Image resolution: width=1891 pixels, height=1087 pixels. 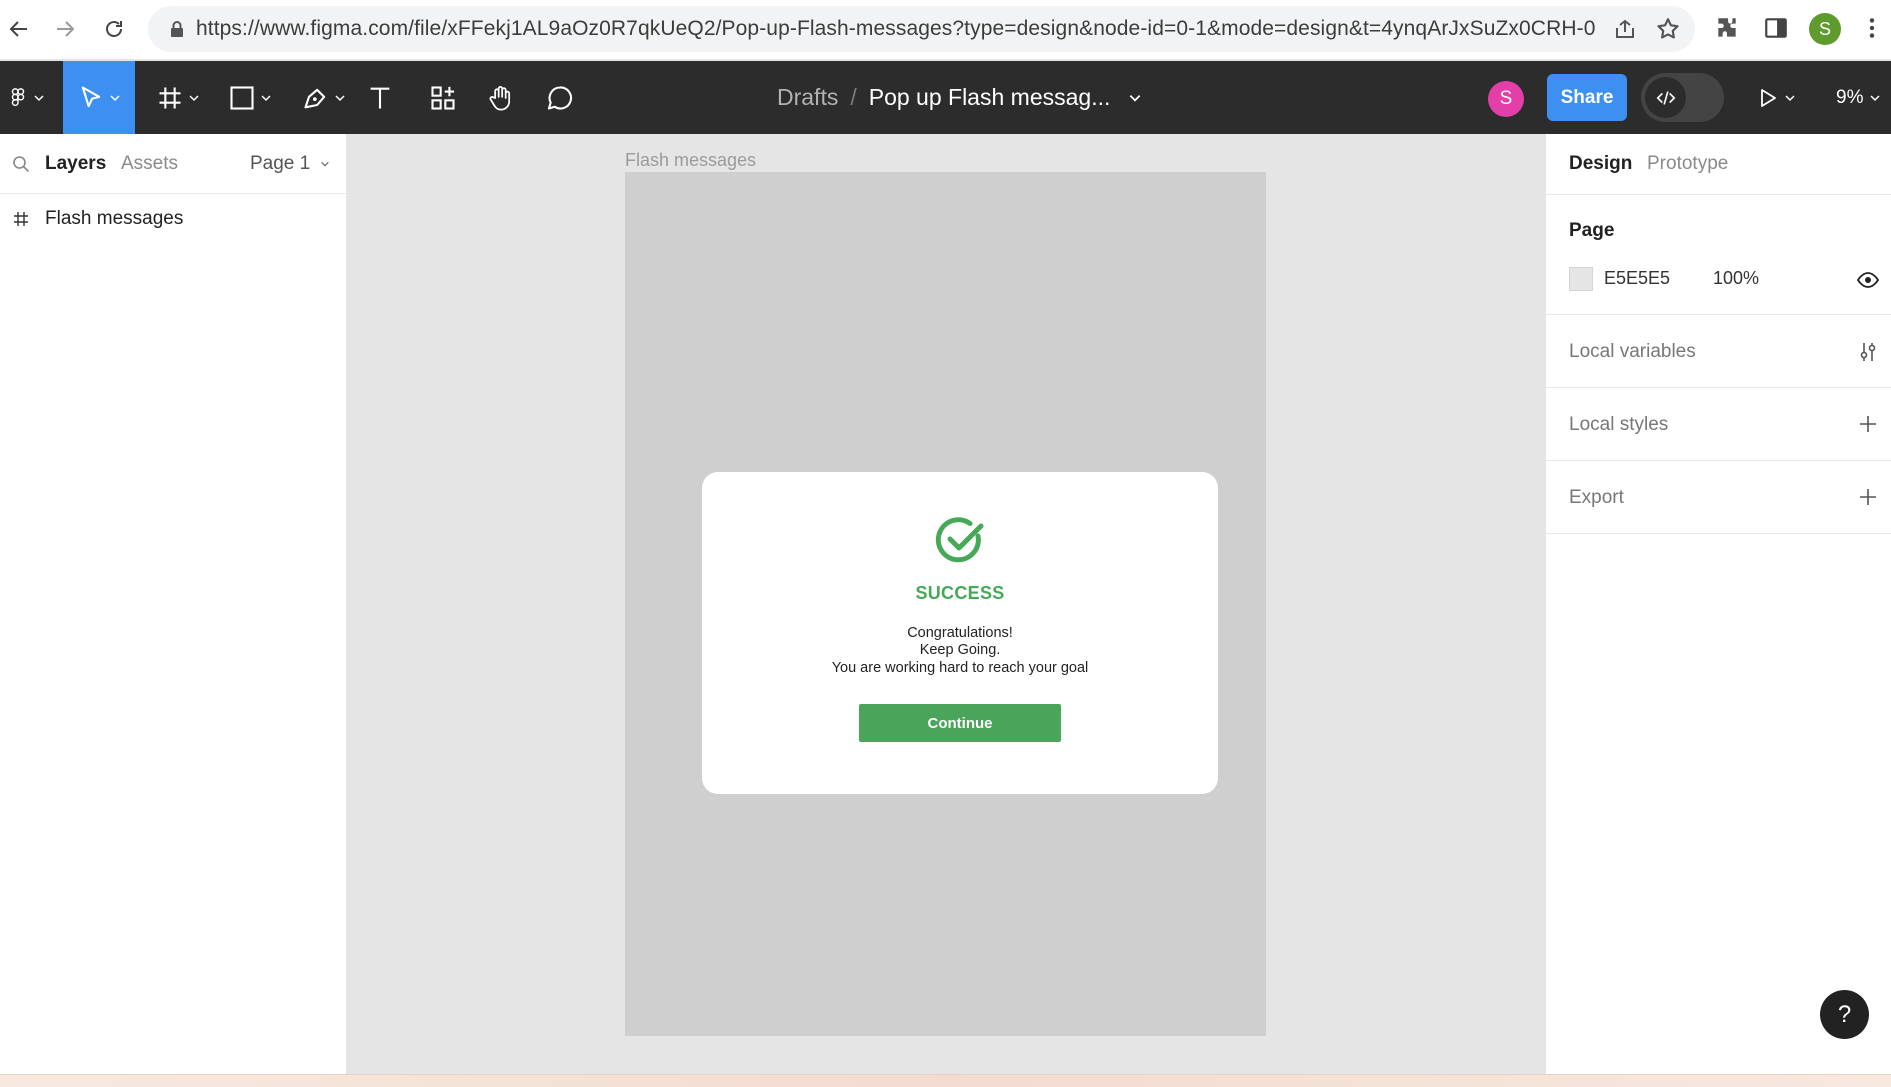 I want to click on message-line-1: Congratulations!, so click(x=960, y=633).